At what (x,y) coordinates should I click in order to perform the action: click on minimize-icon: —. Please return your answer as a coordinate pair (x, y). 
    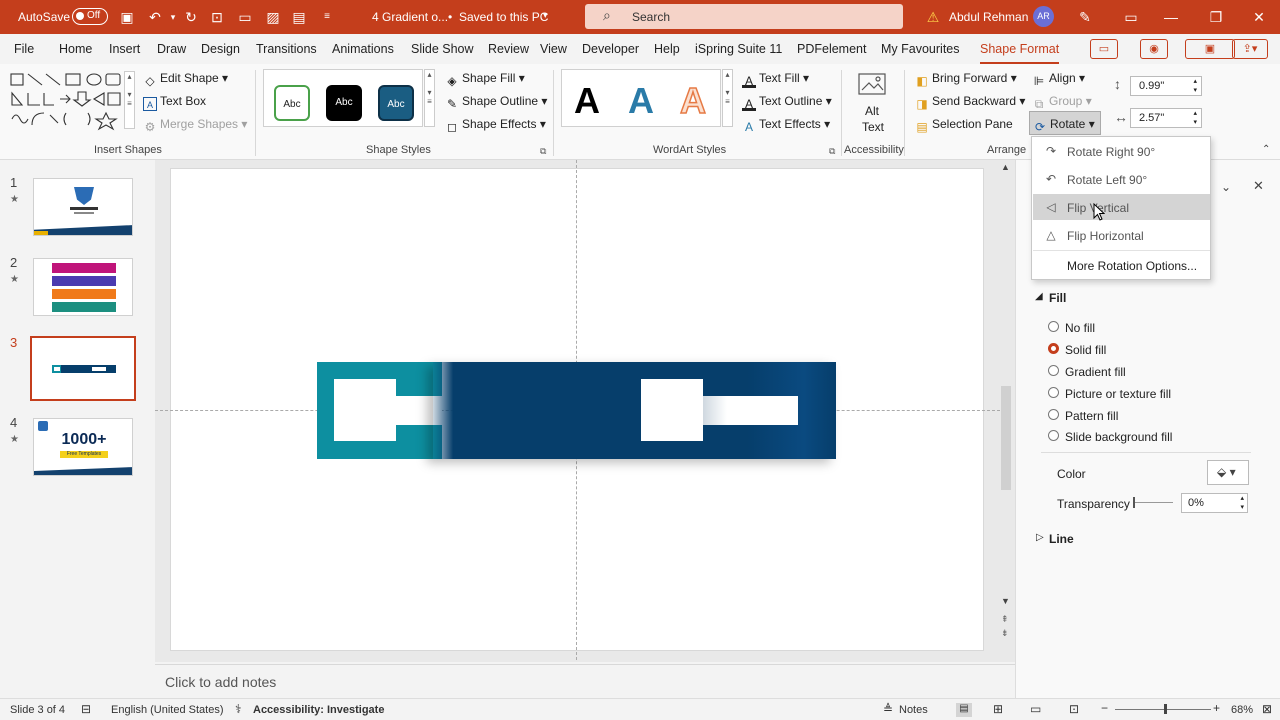
    Looking at the image, I should click on (1171, 17).